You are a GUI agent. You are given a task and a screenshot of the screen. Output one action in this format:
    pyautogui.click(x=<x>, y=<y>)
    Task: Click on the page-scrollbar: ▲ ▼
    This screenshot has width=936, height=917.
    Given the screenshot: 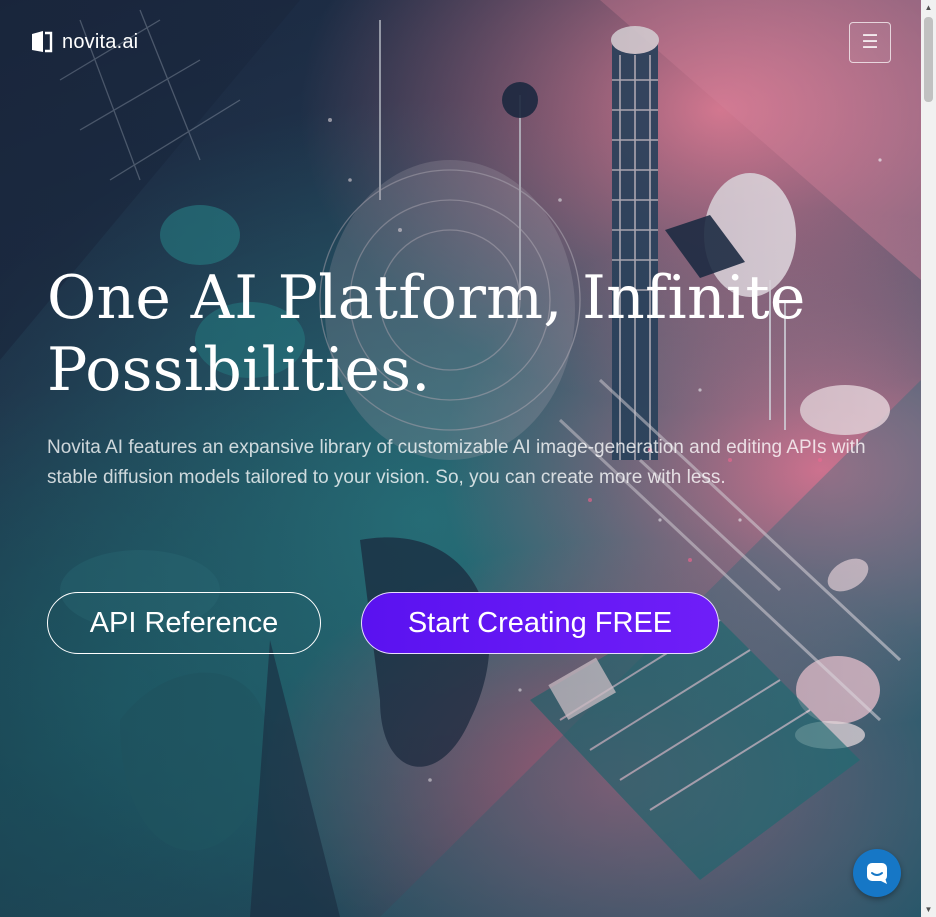 What is the action you would take?
    pyautogui.click(x=928, y=458)
    